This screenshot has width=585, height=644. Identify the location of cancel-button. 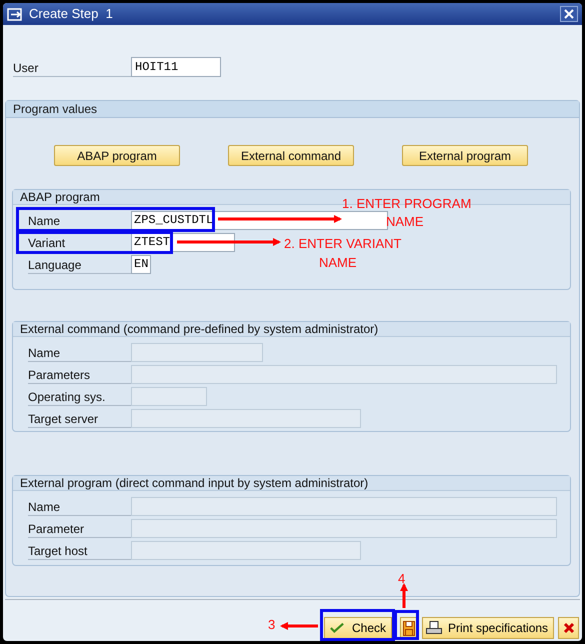
(568, 628).